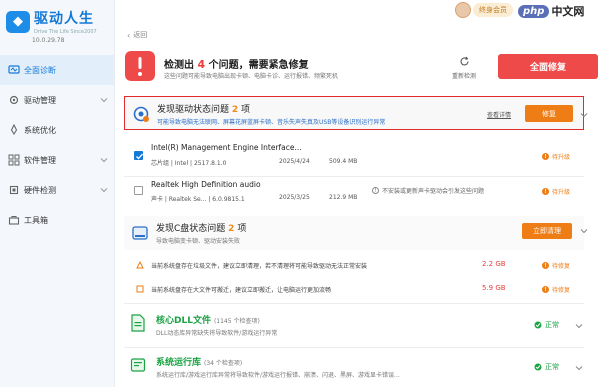  I want to click on disk-section-title: 发现C盘状态问题 2 项, so click(201, 229).